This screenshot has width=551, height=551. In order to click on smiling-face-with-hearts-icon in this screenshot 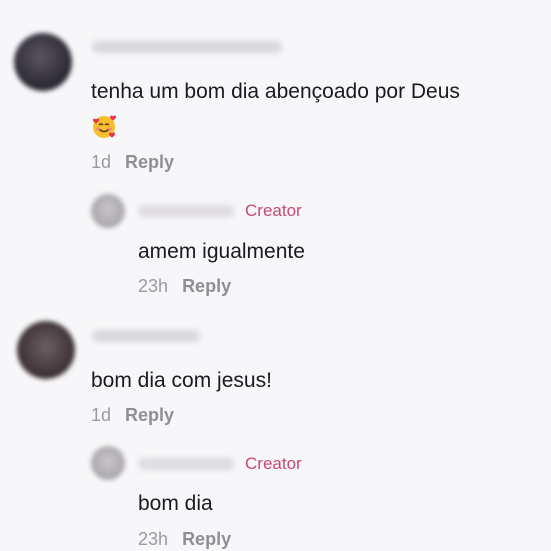, I will do `click(104, 127)`.